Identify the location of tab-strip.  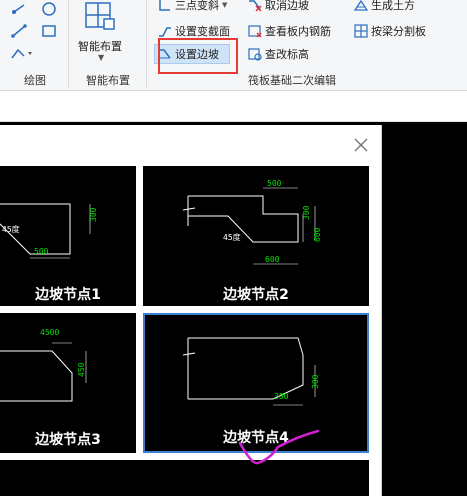
(233, 106).